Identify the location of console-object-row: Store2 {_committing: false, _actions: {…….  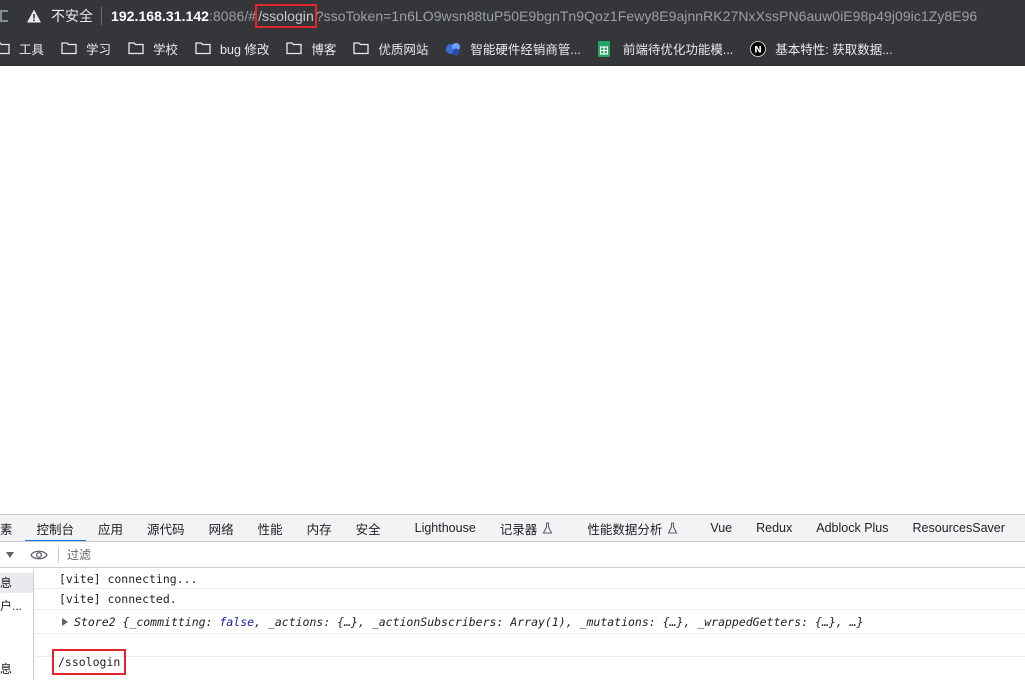
(529, 622).